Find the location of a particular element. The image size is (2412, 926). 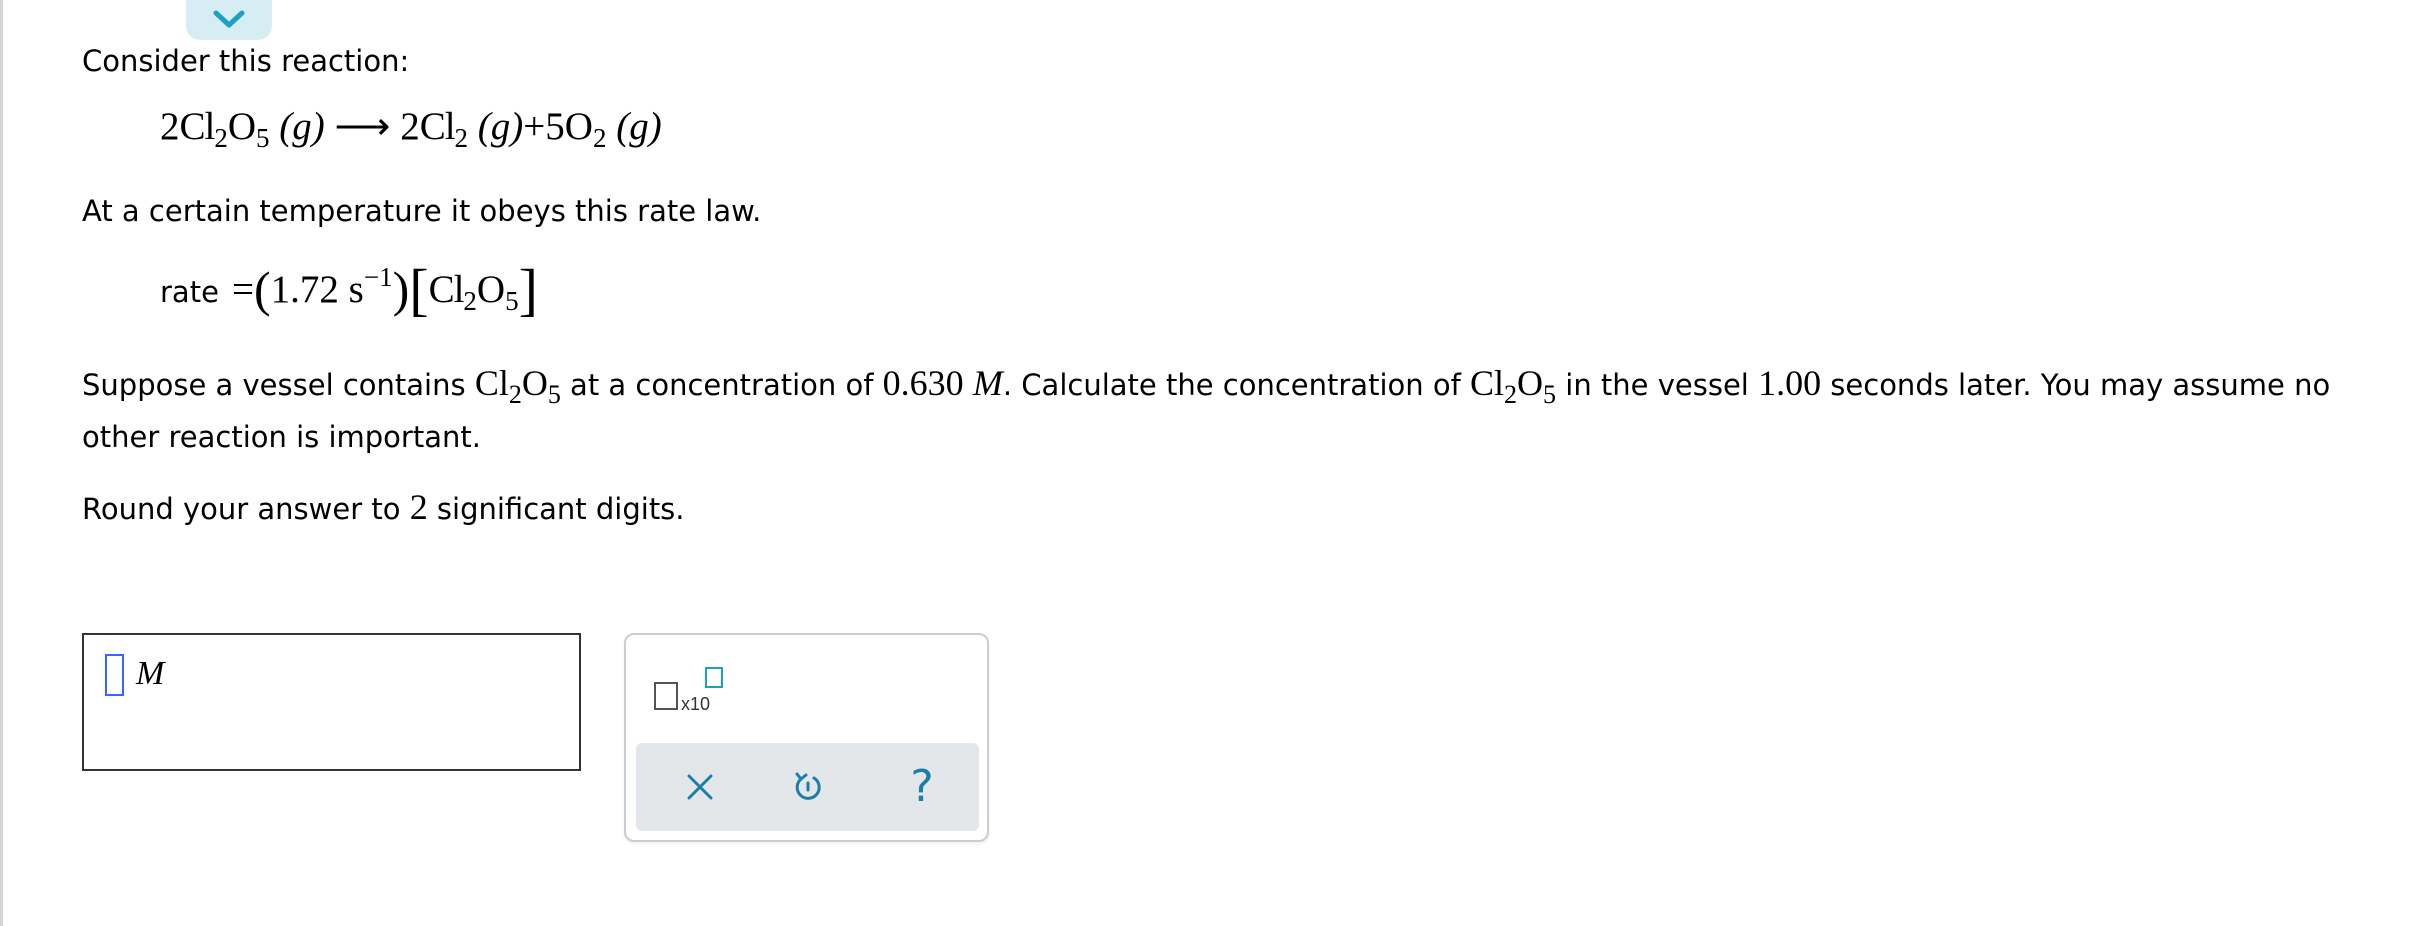

left-border is located at coordinates (1, 463).